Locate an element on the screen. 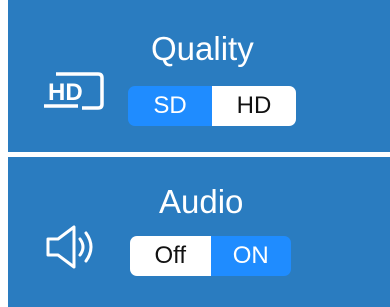  speaker-icon is located at coordinates (73, 247).